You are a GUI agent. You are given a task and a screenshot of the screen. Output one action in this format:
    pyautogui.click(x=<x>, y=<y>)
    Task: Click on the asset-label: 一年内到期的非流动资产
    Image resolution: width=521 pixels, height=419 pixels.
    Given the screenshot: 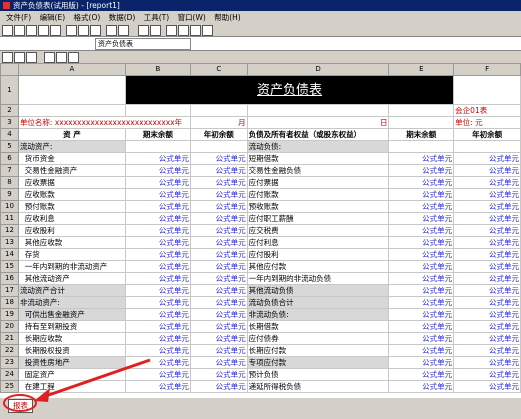 What is the action you would take?
    pyautogui.click(x=71, y=266)
    